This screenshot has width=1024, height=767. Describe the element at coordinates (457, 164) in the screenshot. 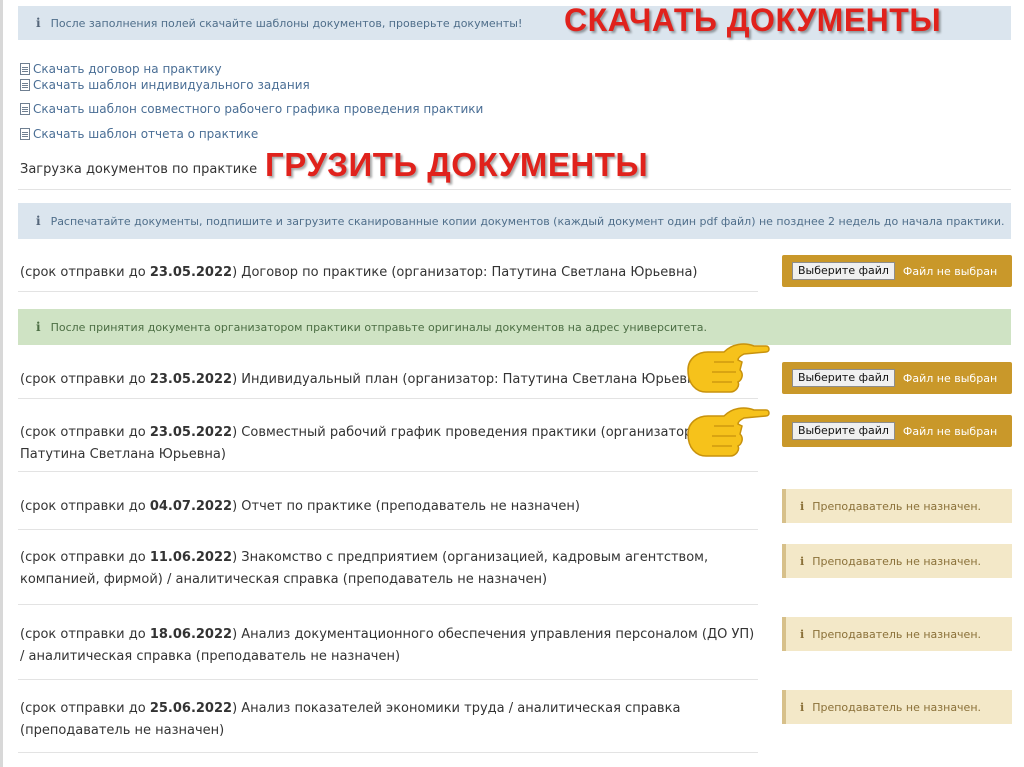

I see `upload-overlay-title: ГРУЗИТЬ ДОКУМЕНТЫ` at that location.